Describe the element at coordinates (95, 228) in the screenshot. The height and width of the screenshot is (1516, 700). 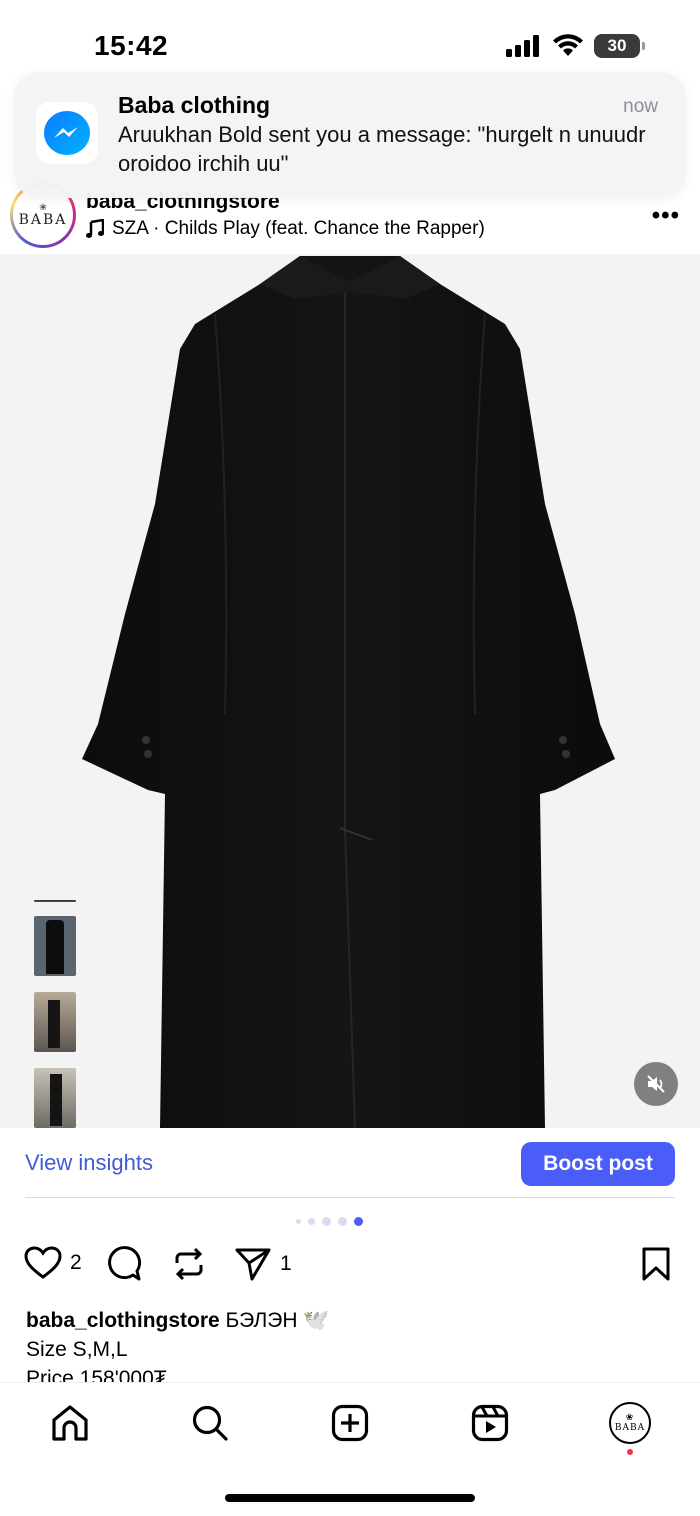
I see `music-note-icon` at that location.